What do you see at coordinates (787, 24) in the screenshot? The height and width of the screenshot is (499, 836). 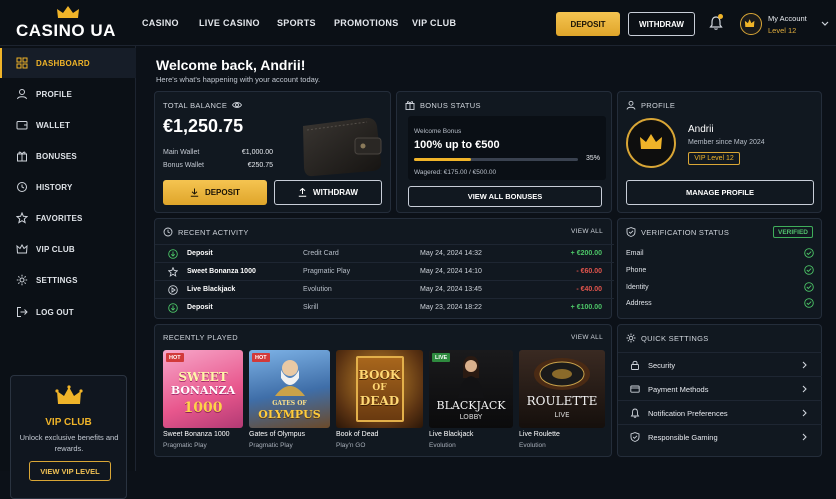 I see `account-menu: My Account Level 12` at bounding box center [787, 24].